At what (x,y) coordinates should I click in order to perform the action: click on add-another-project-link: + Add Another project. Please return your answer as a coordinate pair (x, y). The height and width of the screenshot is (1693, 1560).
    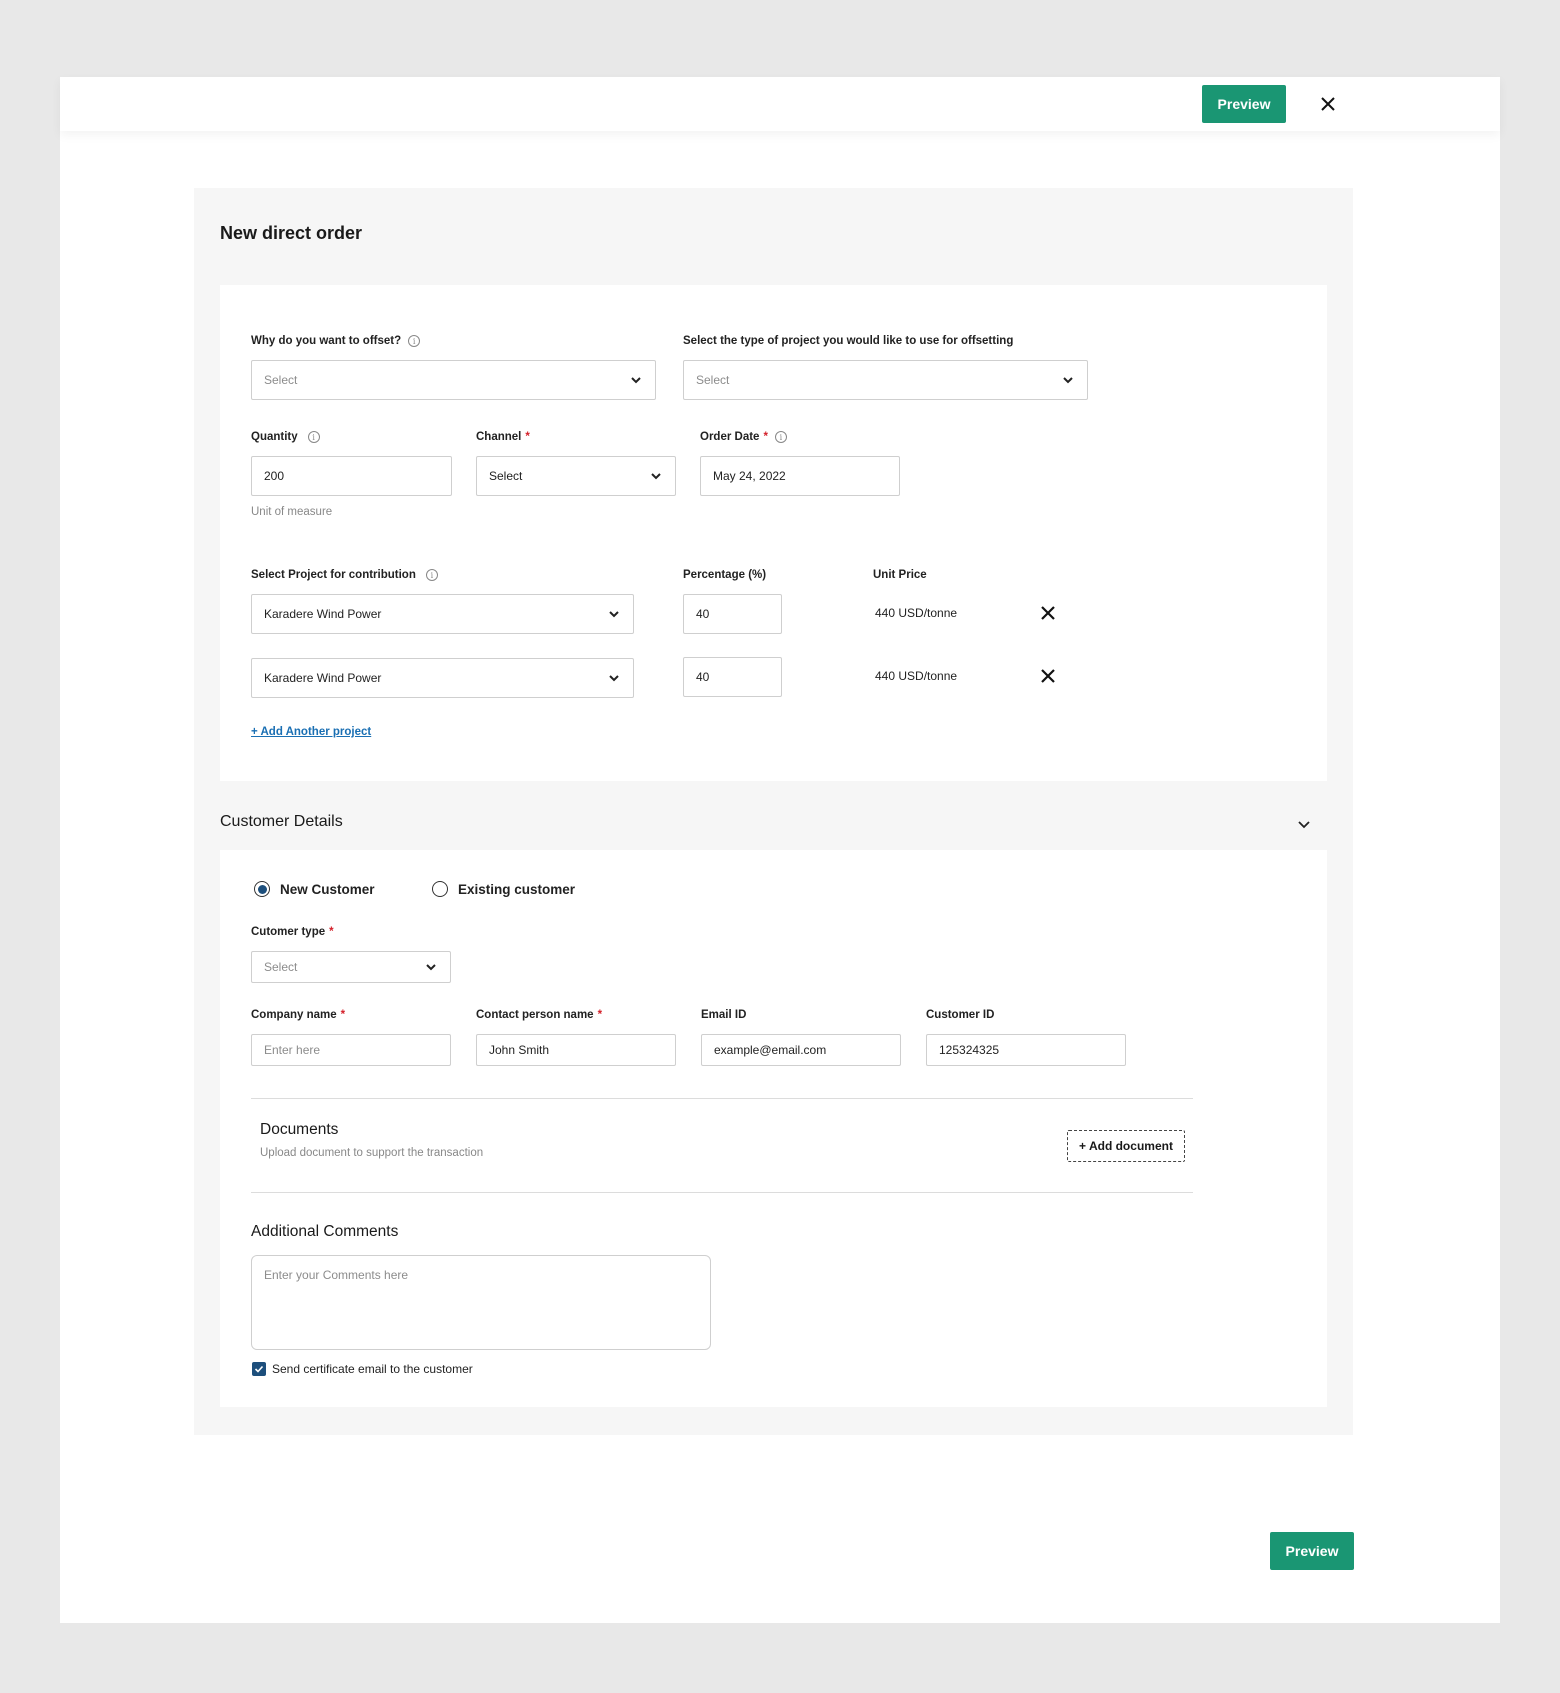
    Looking at the image, I should click on (311, 732).